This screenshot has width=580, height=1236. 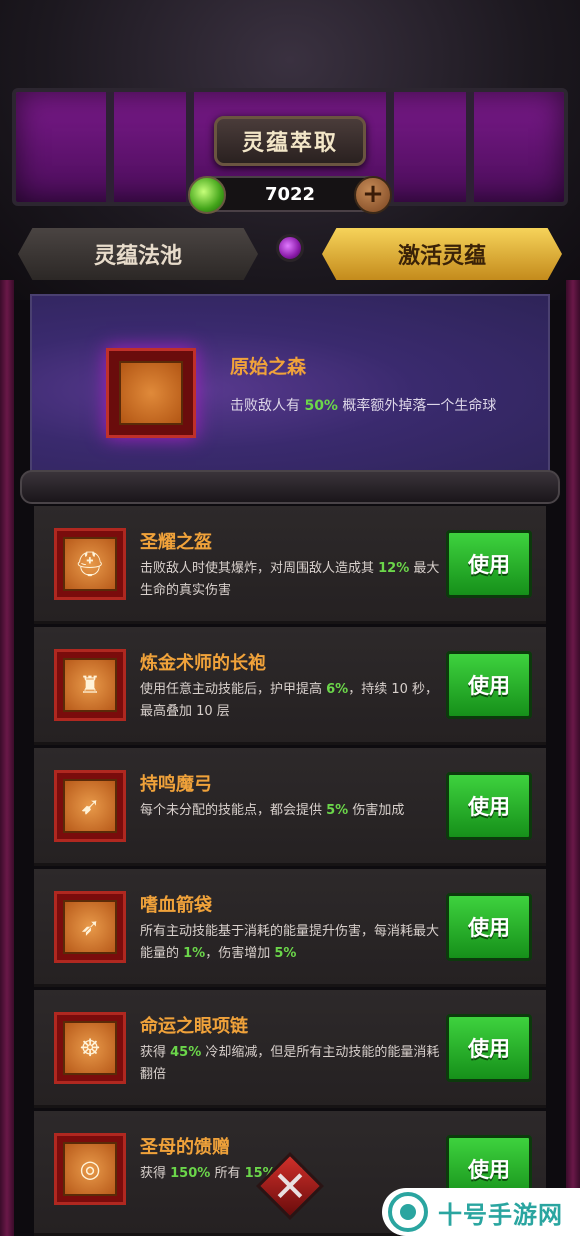 I want to click on close-icon: ✕, so click(x=290, y=1186).